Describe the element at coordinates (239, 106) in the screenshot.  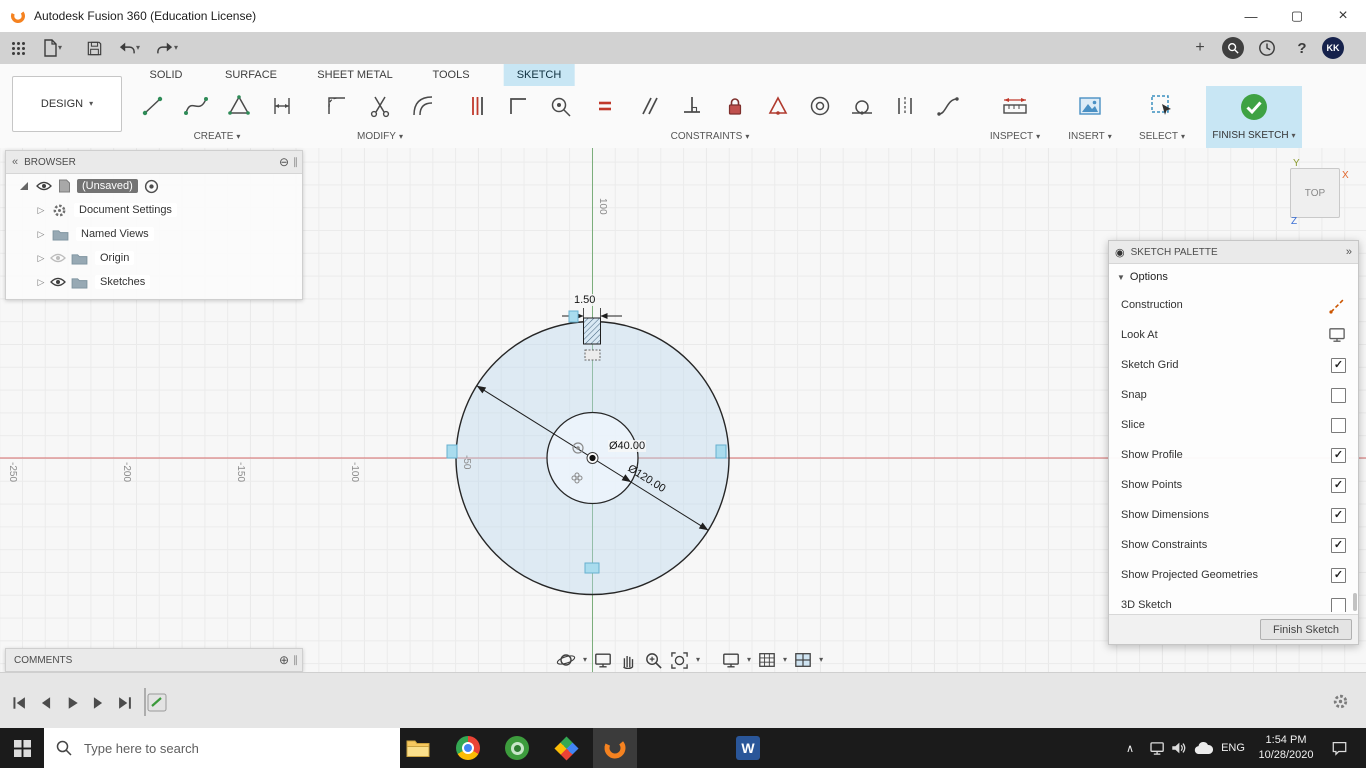
I see `polygon-tool-icon` at that location.